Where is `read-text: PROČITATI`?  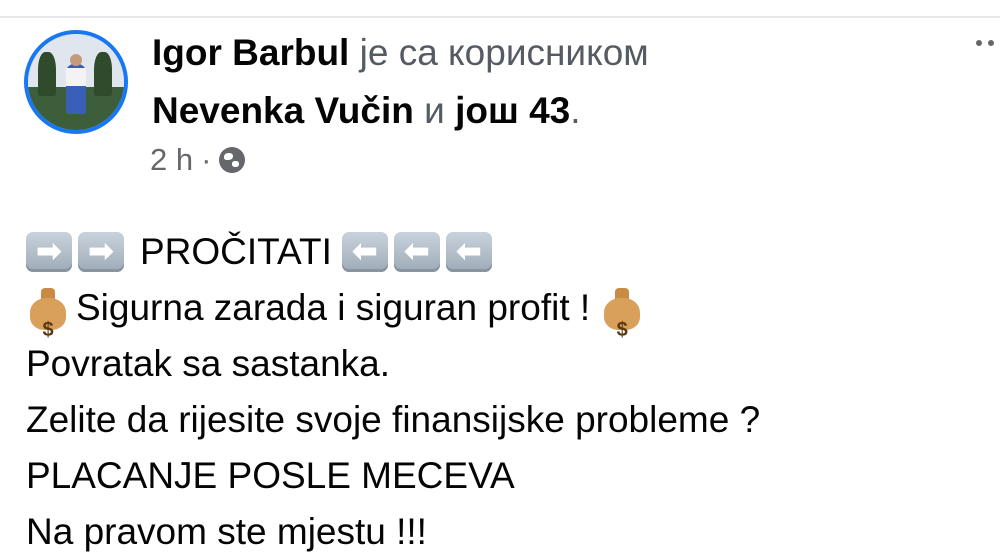 read-text: PROČITATI is located at coordinates (236, 251).